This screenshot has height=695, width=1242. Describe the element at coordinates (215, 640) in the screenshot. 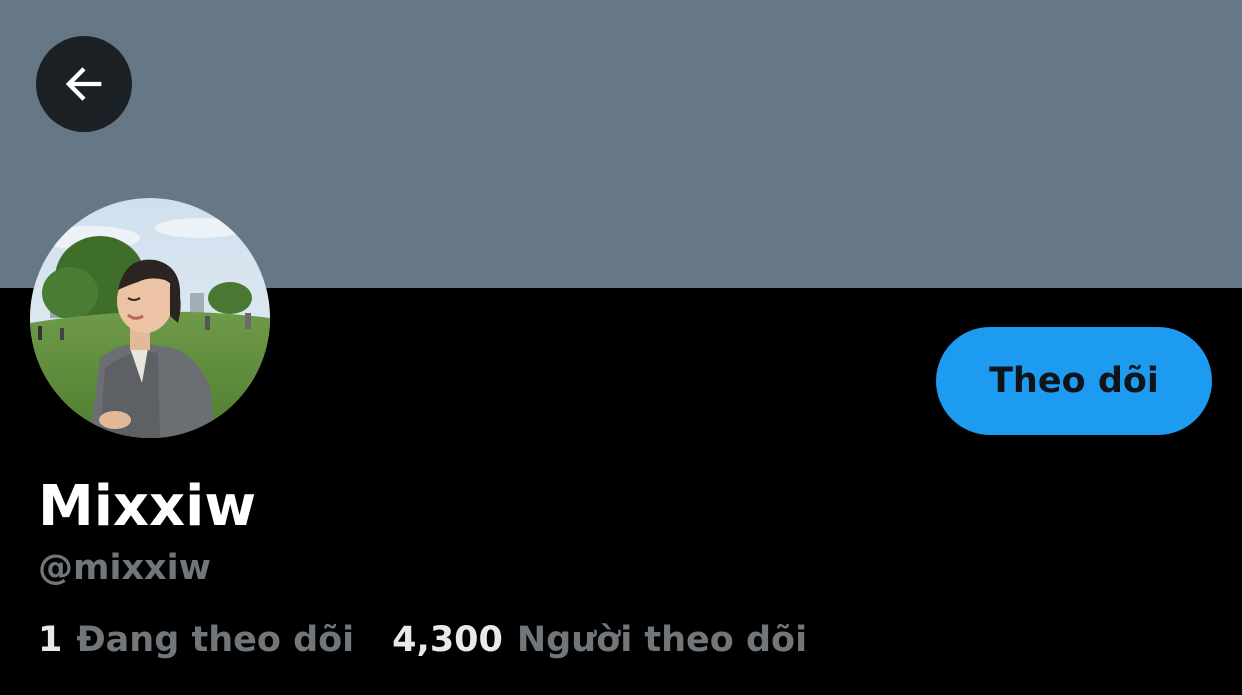

I see `following-label: Đang theo dõi` at that location.